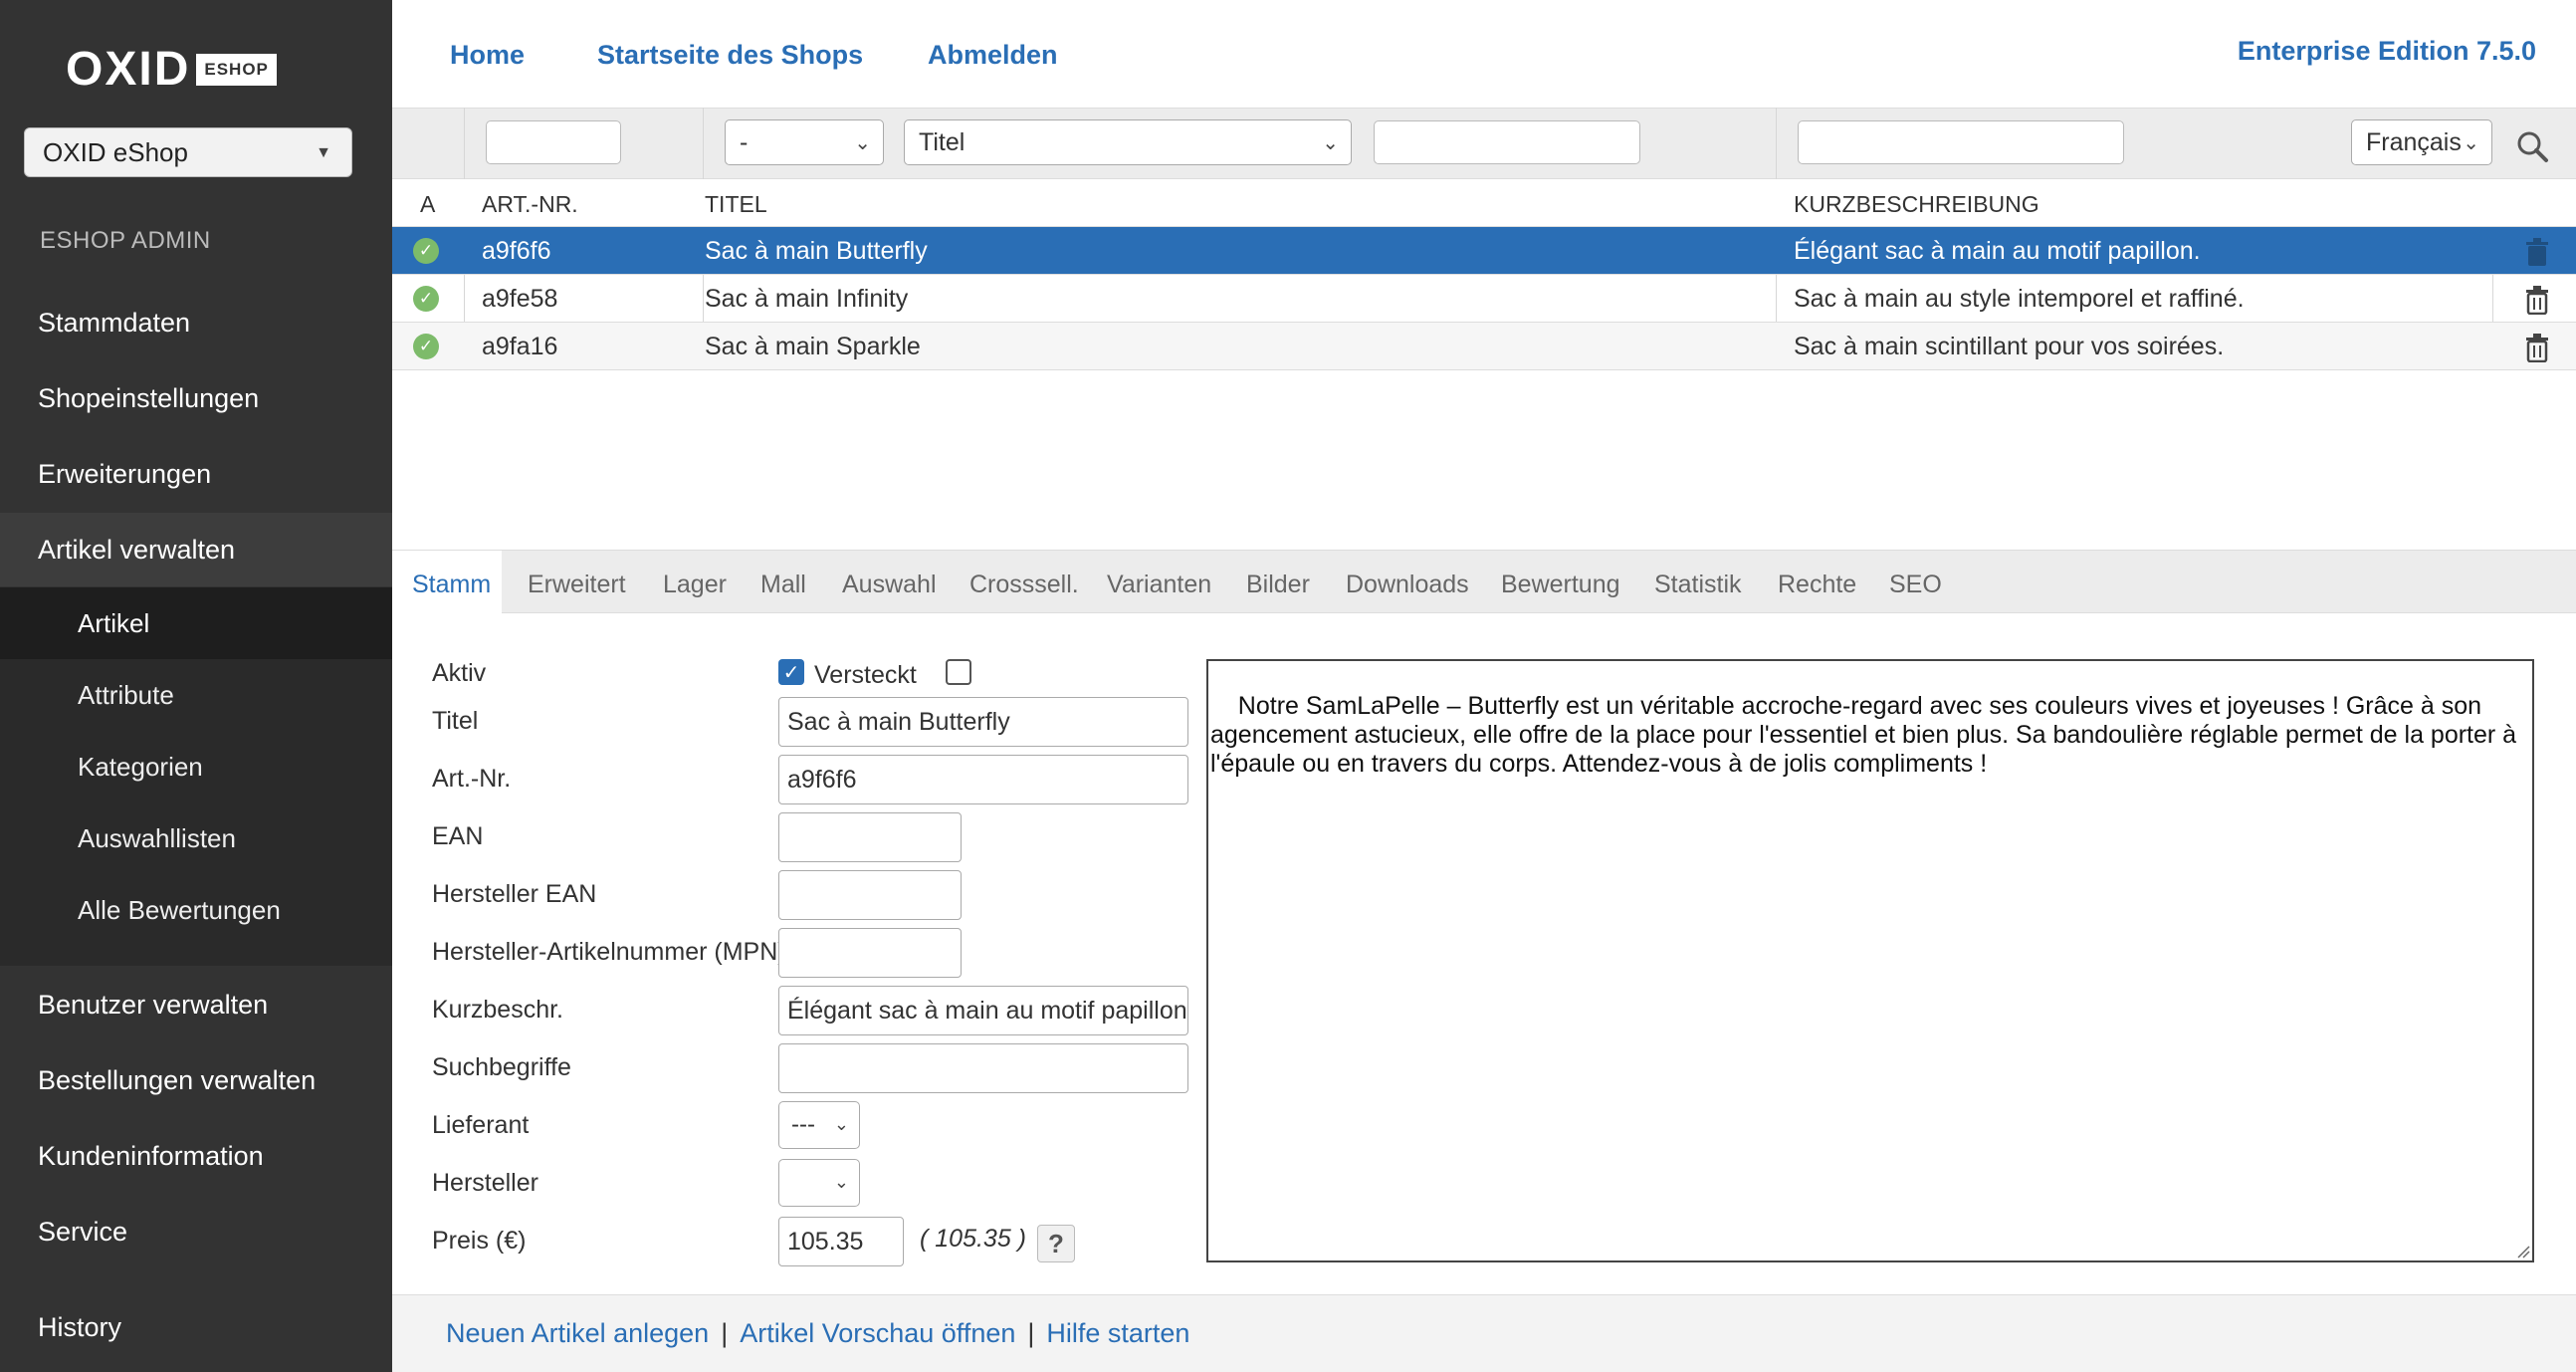 The image size is (2576, 1372). What do you see at coordinates (983, 1010) in the screenshot?
I see `short-description-input: Élégant sac à main au motif papillon.` at bounding box center [983, 1010].